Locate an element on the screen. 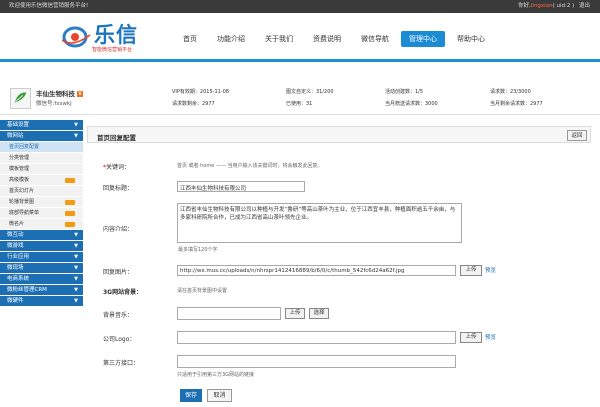 The height and width of the screenshot is (407, 600). sidebar-item-5: 高级模板 is located at coordinates (41, 180).